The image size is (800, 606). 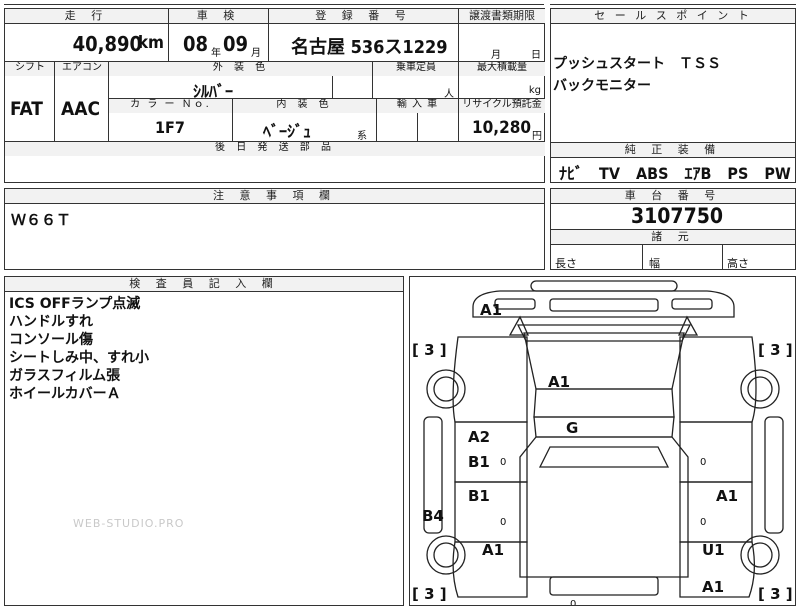 I want to click on front-bumper-outline, so click(x=604, y=286).